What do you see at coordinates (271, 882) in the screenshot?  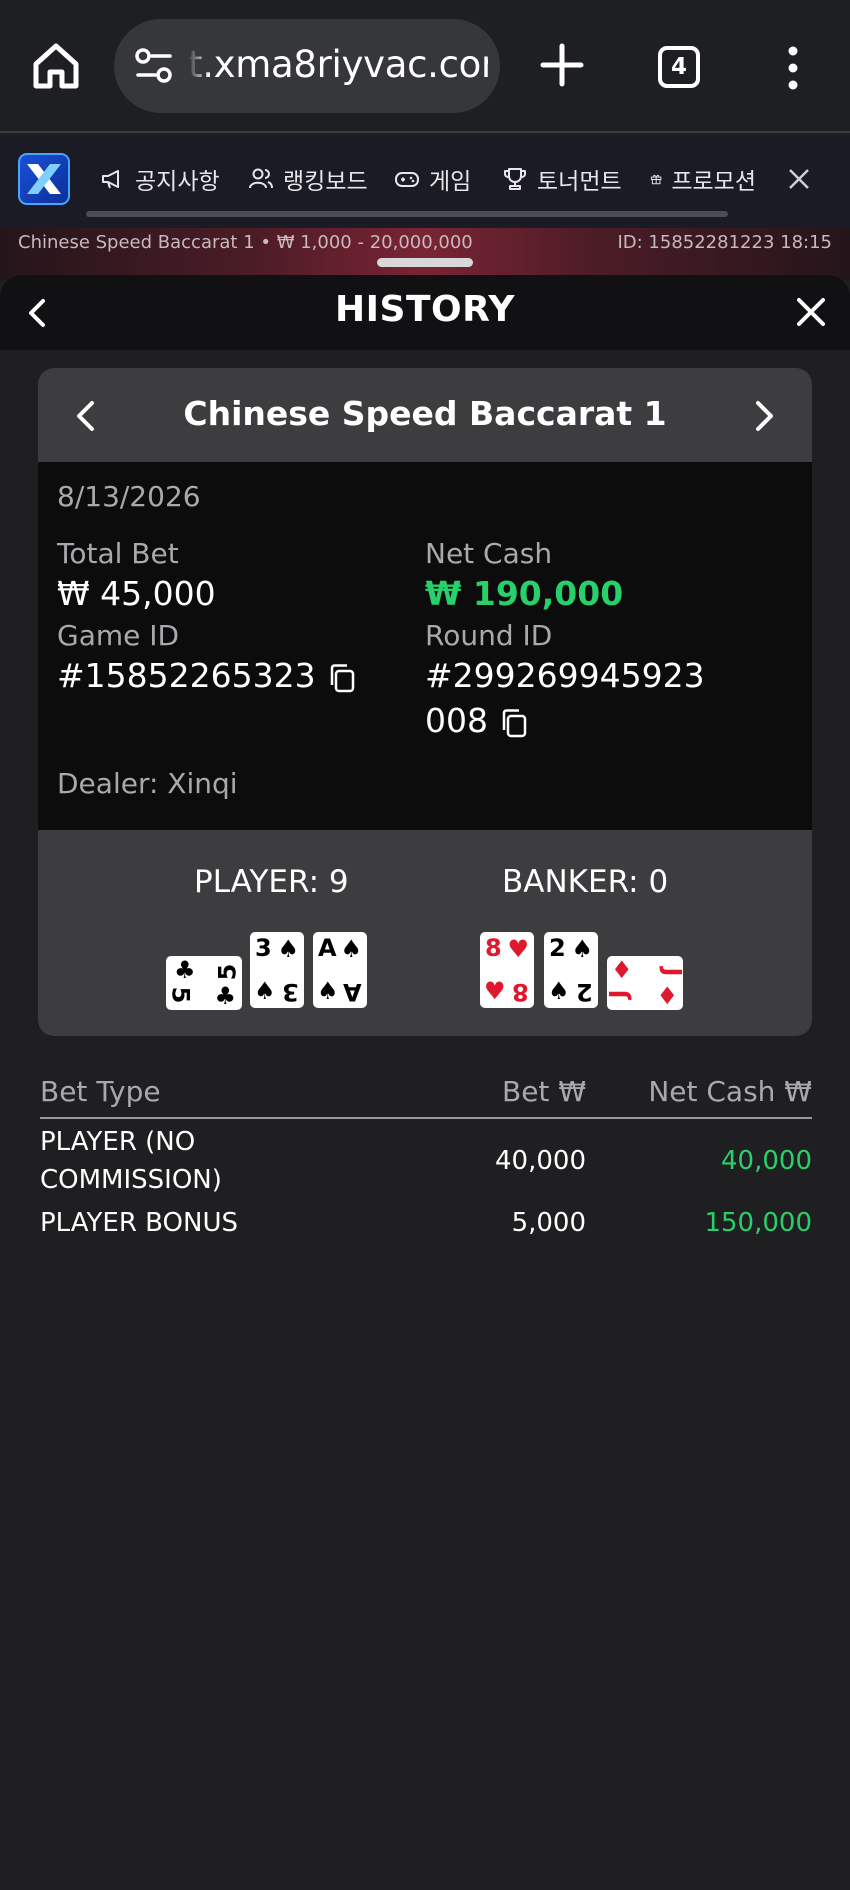 I see `player-score: PLAYER: 9` at bounding box center [271, 882].